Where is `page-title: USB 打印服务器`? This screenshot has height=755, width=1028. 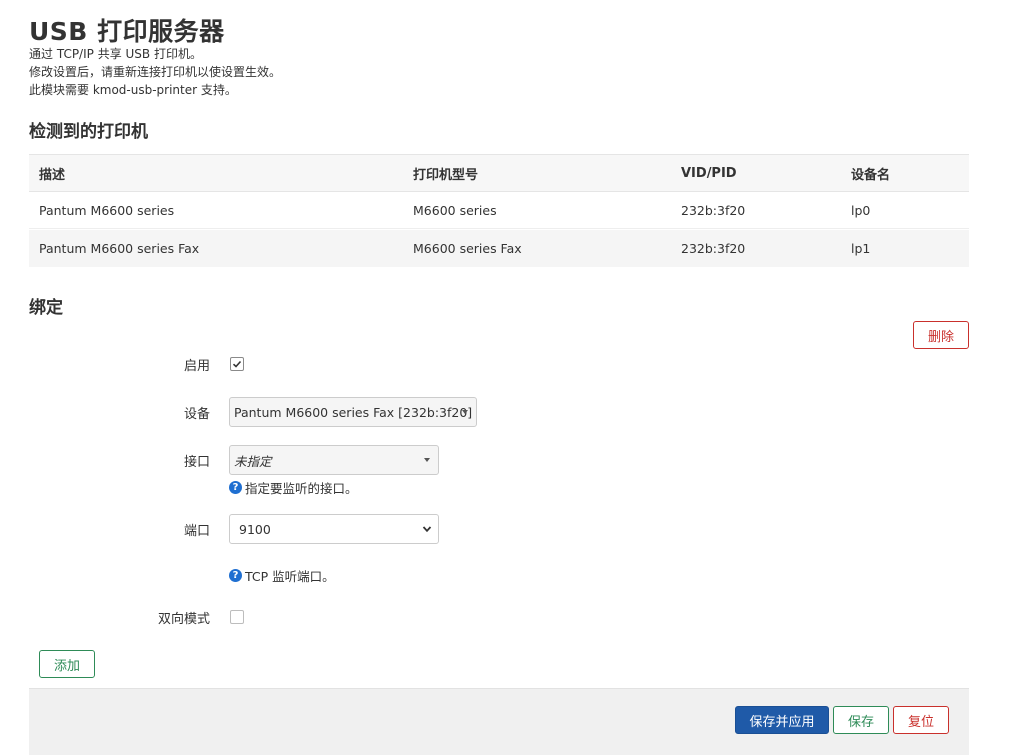 page-title: USB 打印服务器 is located at coordinates (127, 31).